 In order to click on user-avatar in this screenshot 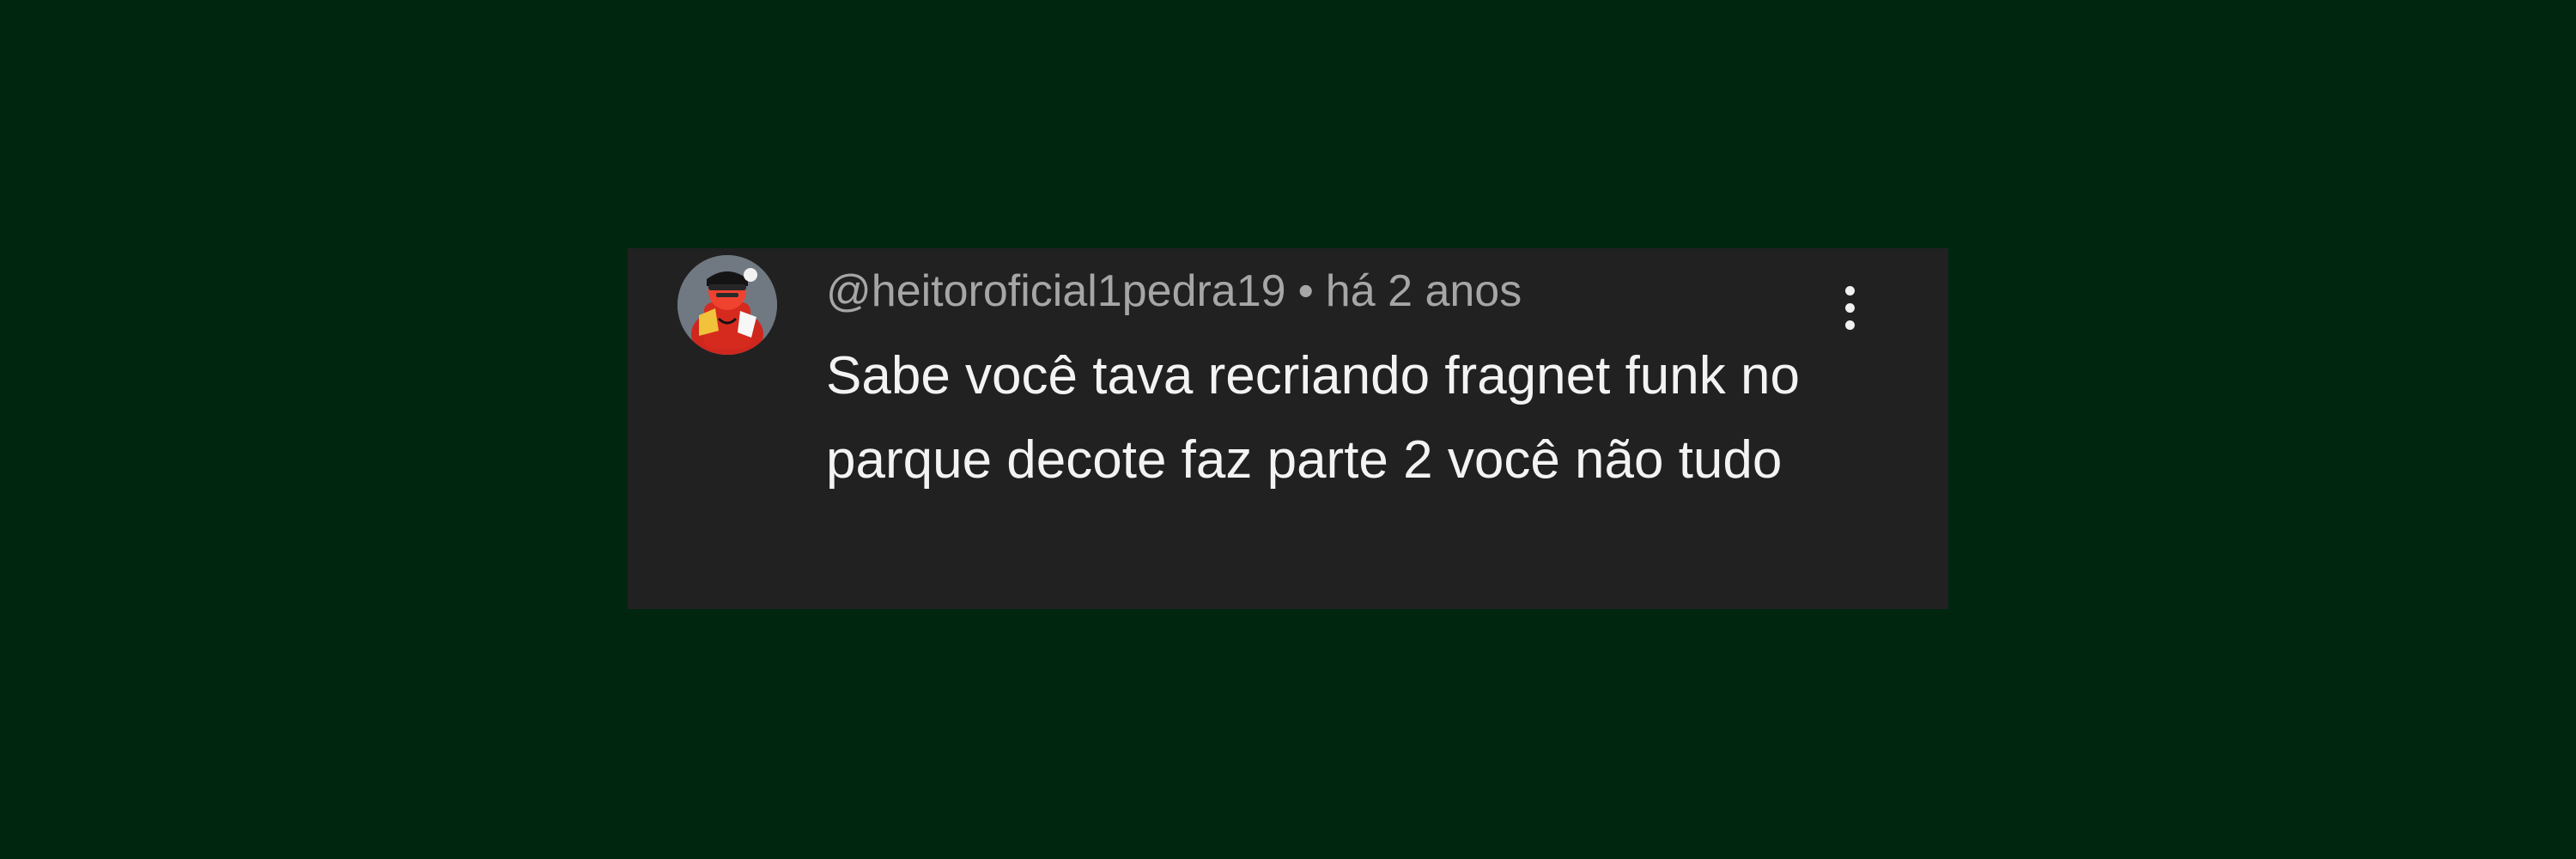, I will do `click(727, 305)`.